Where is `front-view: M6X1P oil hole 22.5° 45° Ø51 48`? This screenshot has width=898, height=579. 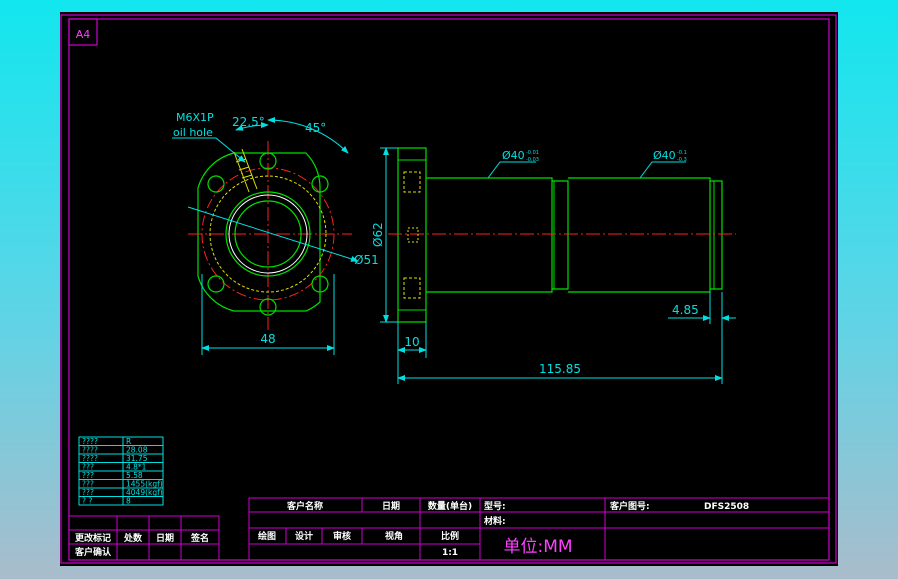 front-view: M6X1P oil hole 22.5° 45° Ø51 48 is located at coordinates (275, 233).